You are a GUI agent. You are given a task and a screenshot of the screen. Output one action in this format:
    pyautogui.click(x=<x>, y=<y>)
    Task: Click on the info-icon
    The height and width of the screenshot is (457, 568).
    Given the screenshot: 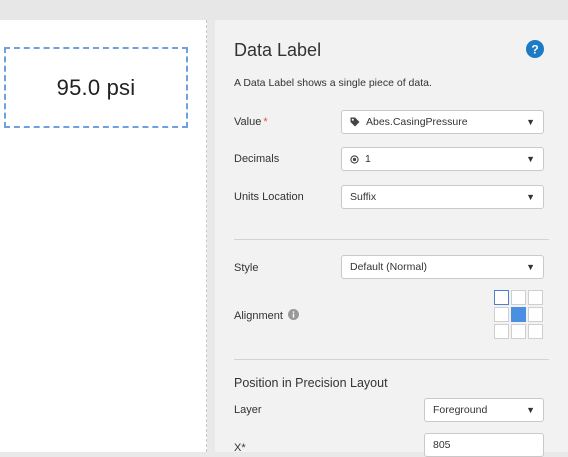 What is the action you would take?
    pyautogui.click(x=293, y=314)
    